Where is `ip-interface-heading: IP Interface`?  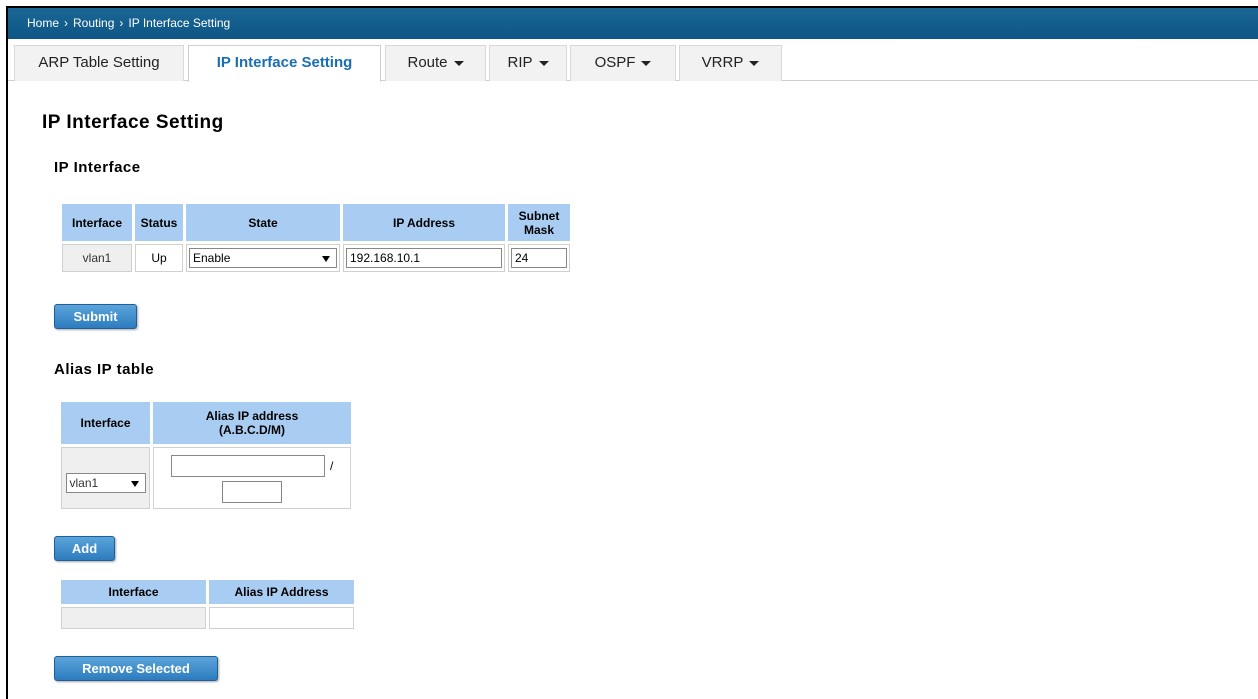 ip-interface-heading: IP Interface is located at coordinates (97, 167).